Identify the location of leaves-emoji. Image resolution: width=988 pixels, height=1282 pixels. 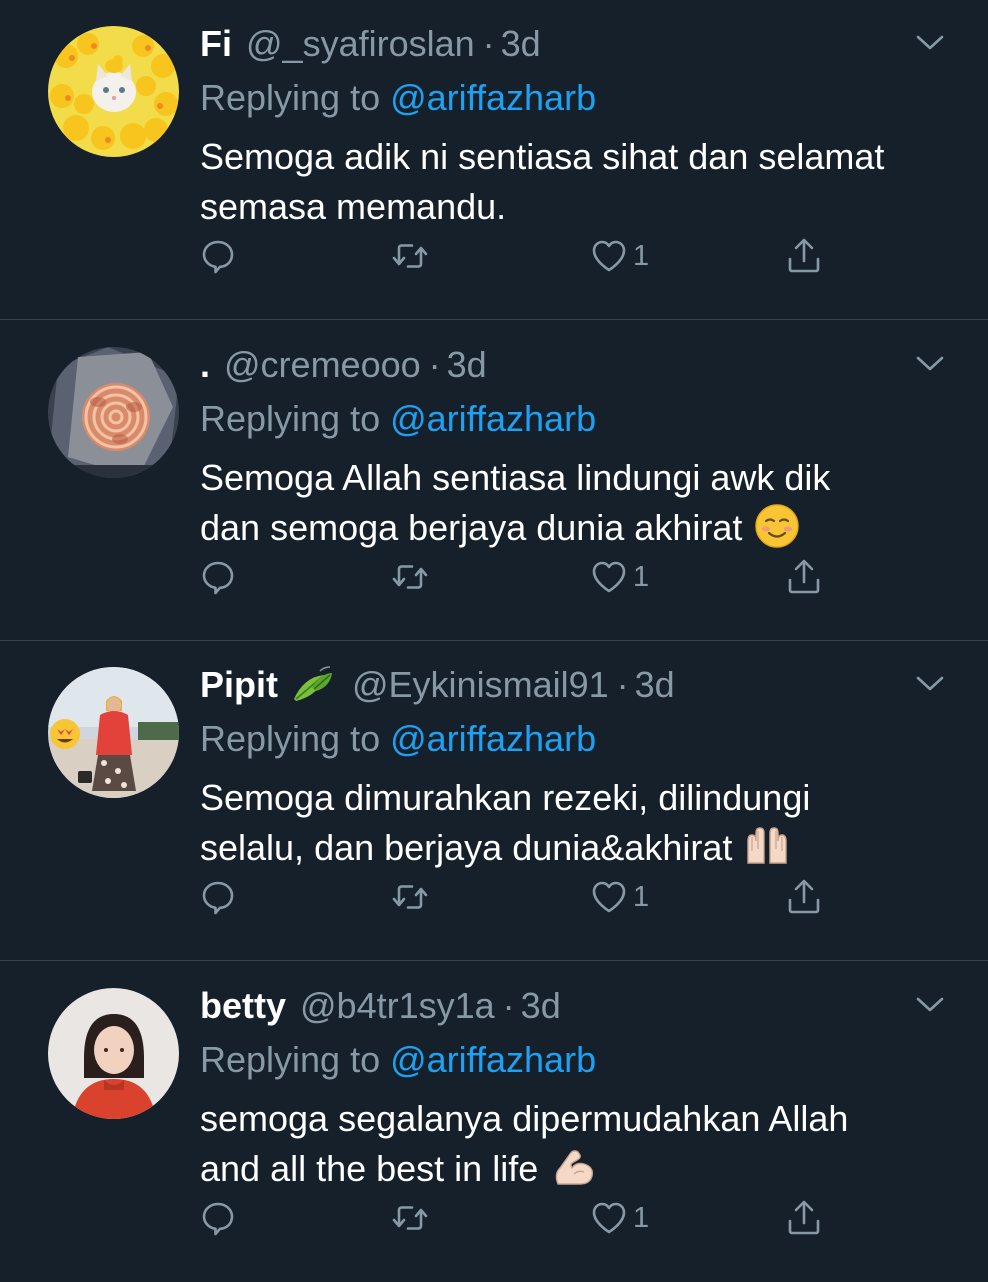
(313, 683).